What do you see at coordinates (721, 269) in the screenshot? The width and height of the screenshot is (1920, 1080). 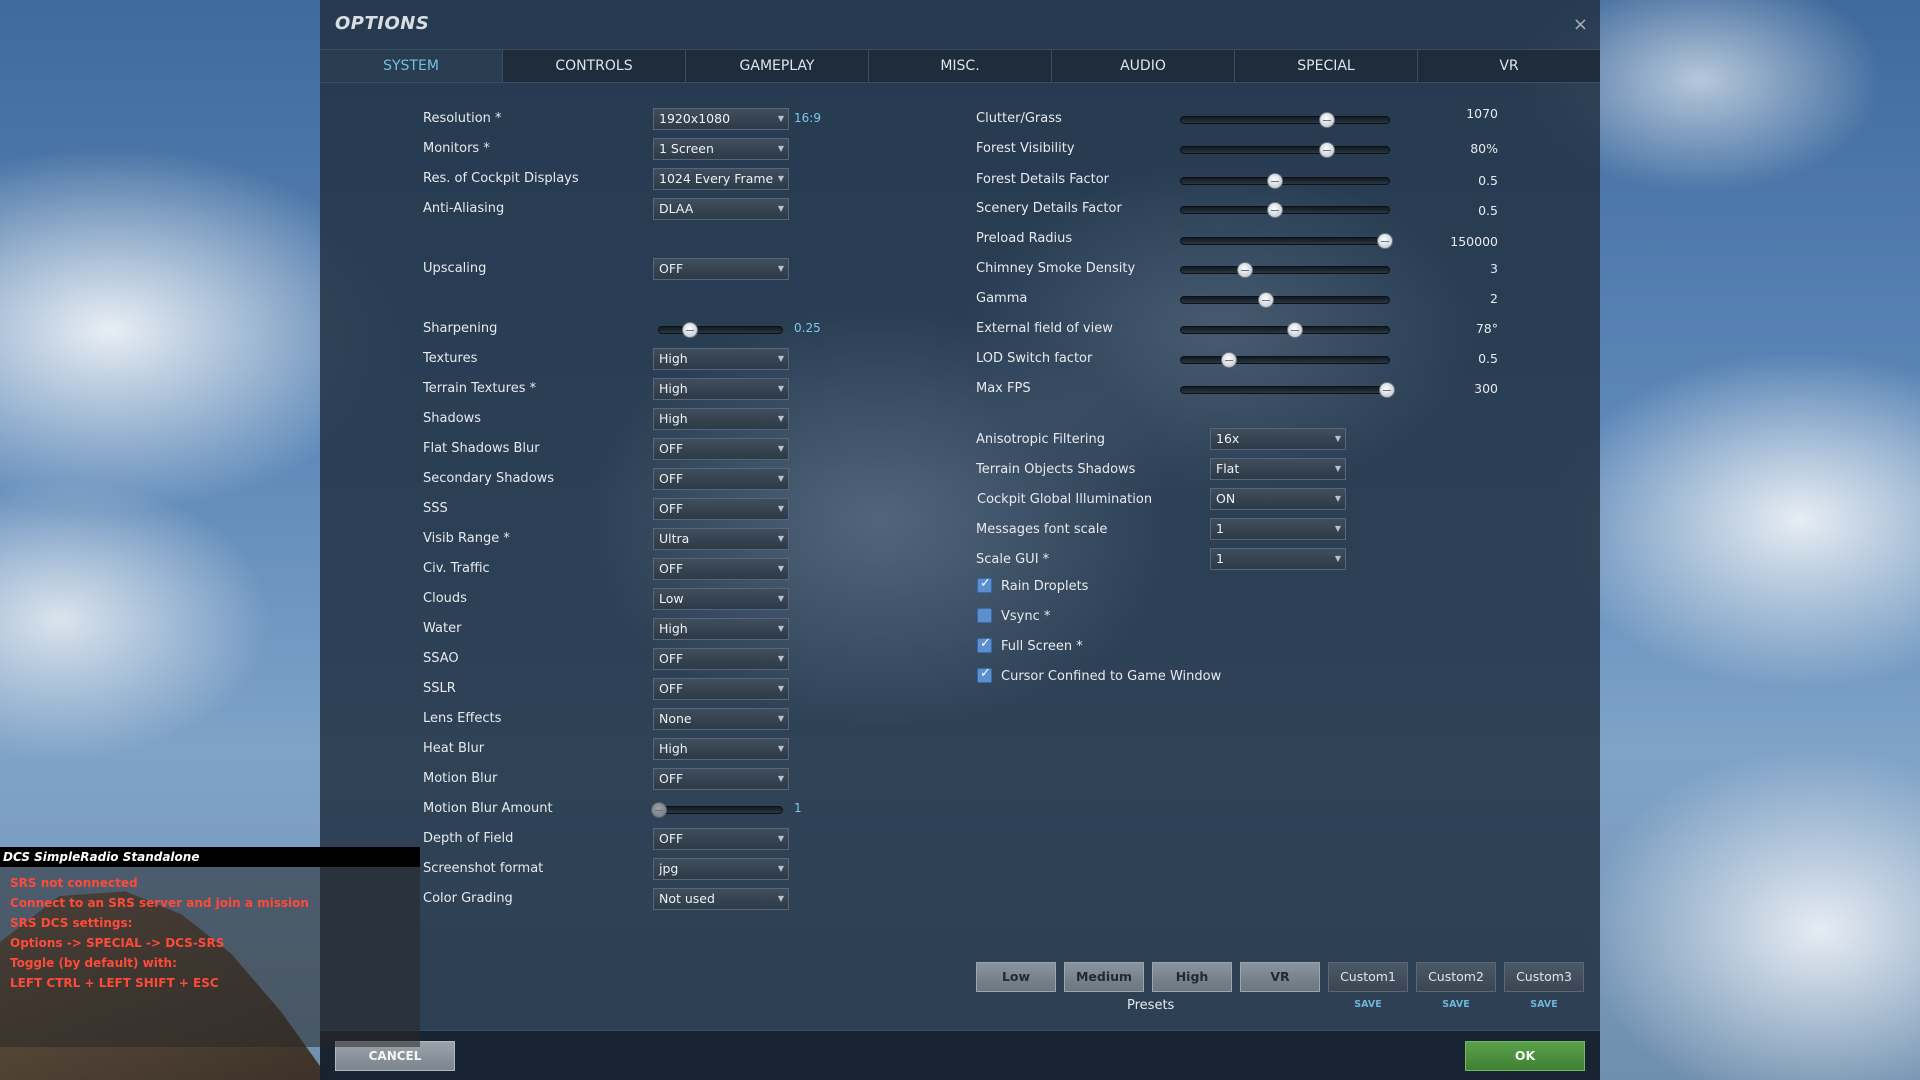 I see `upscaling-dropdown: OFF ▼` at bounding box center [721, 269].